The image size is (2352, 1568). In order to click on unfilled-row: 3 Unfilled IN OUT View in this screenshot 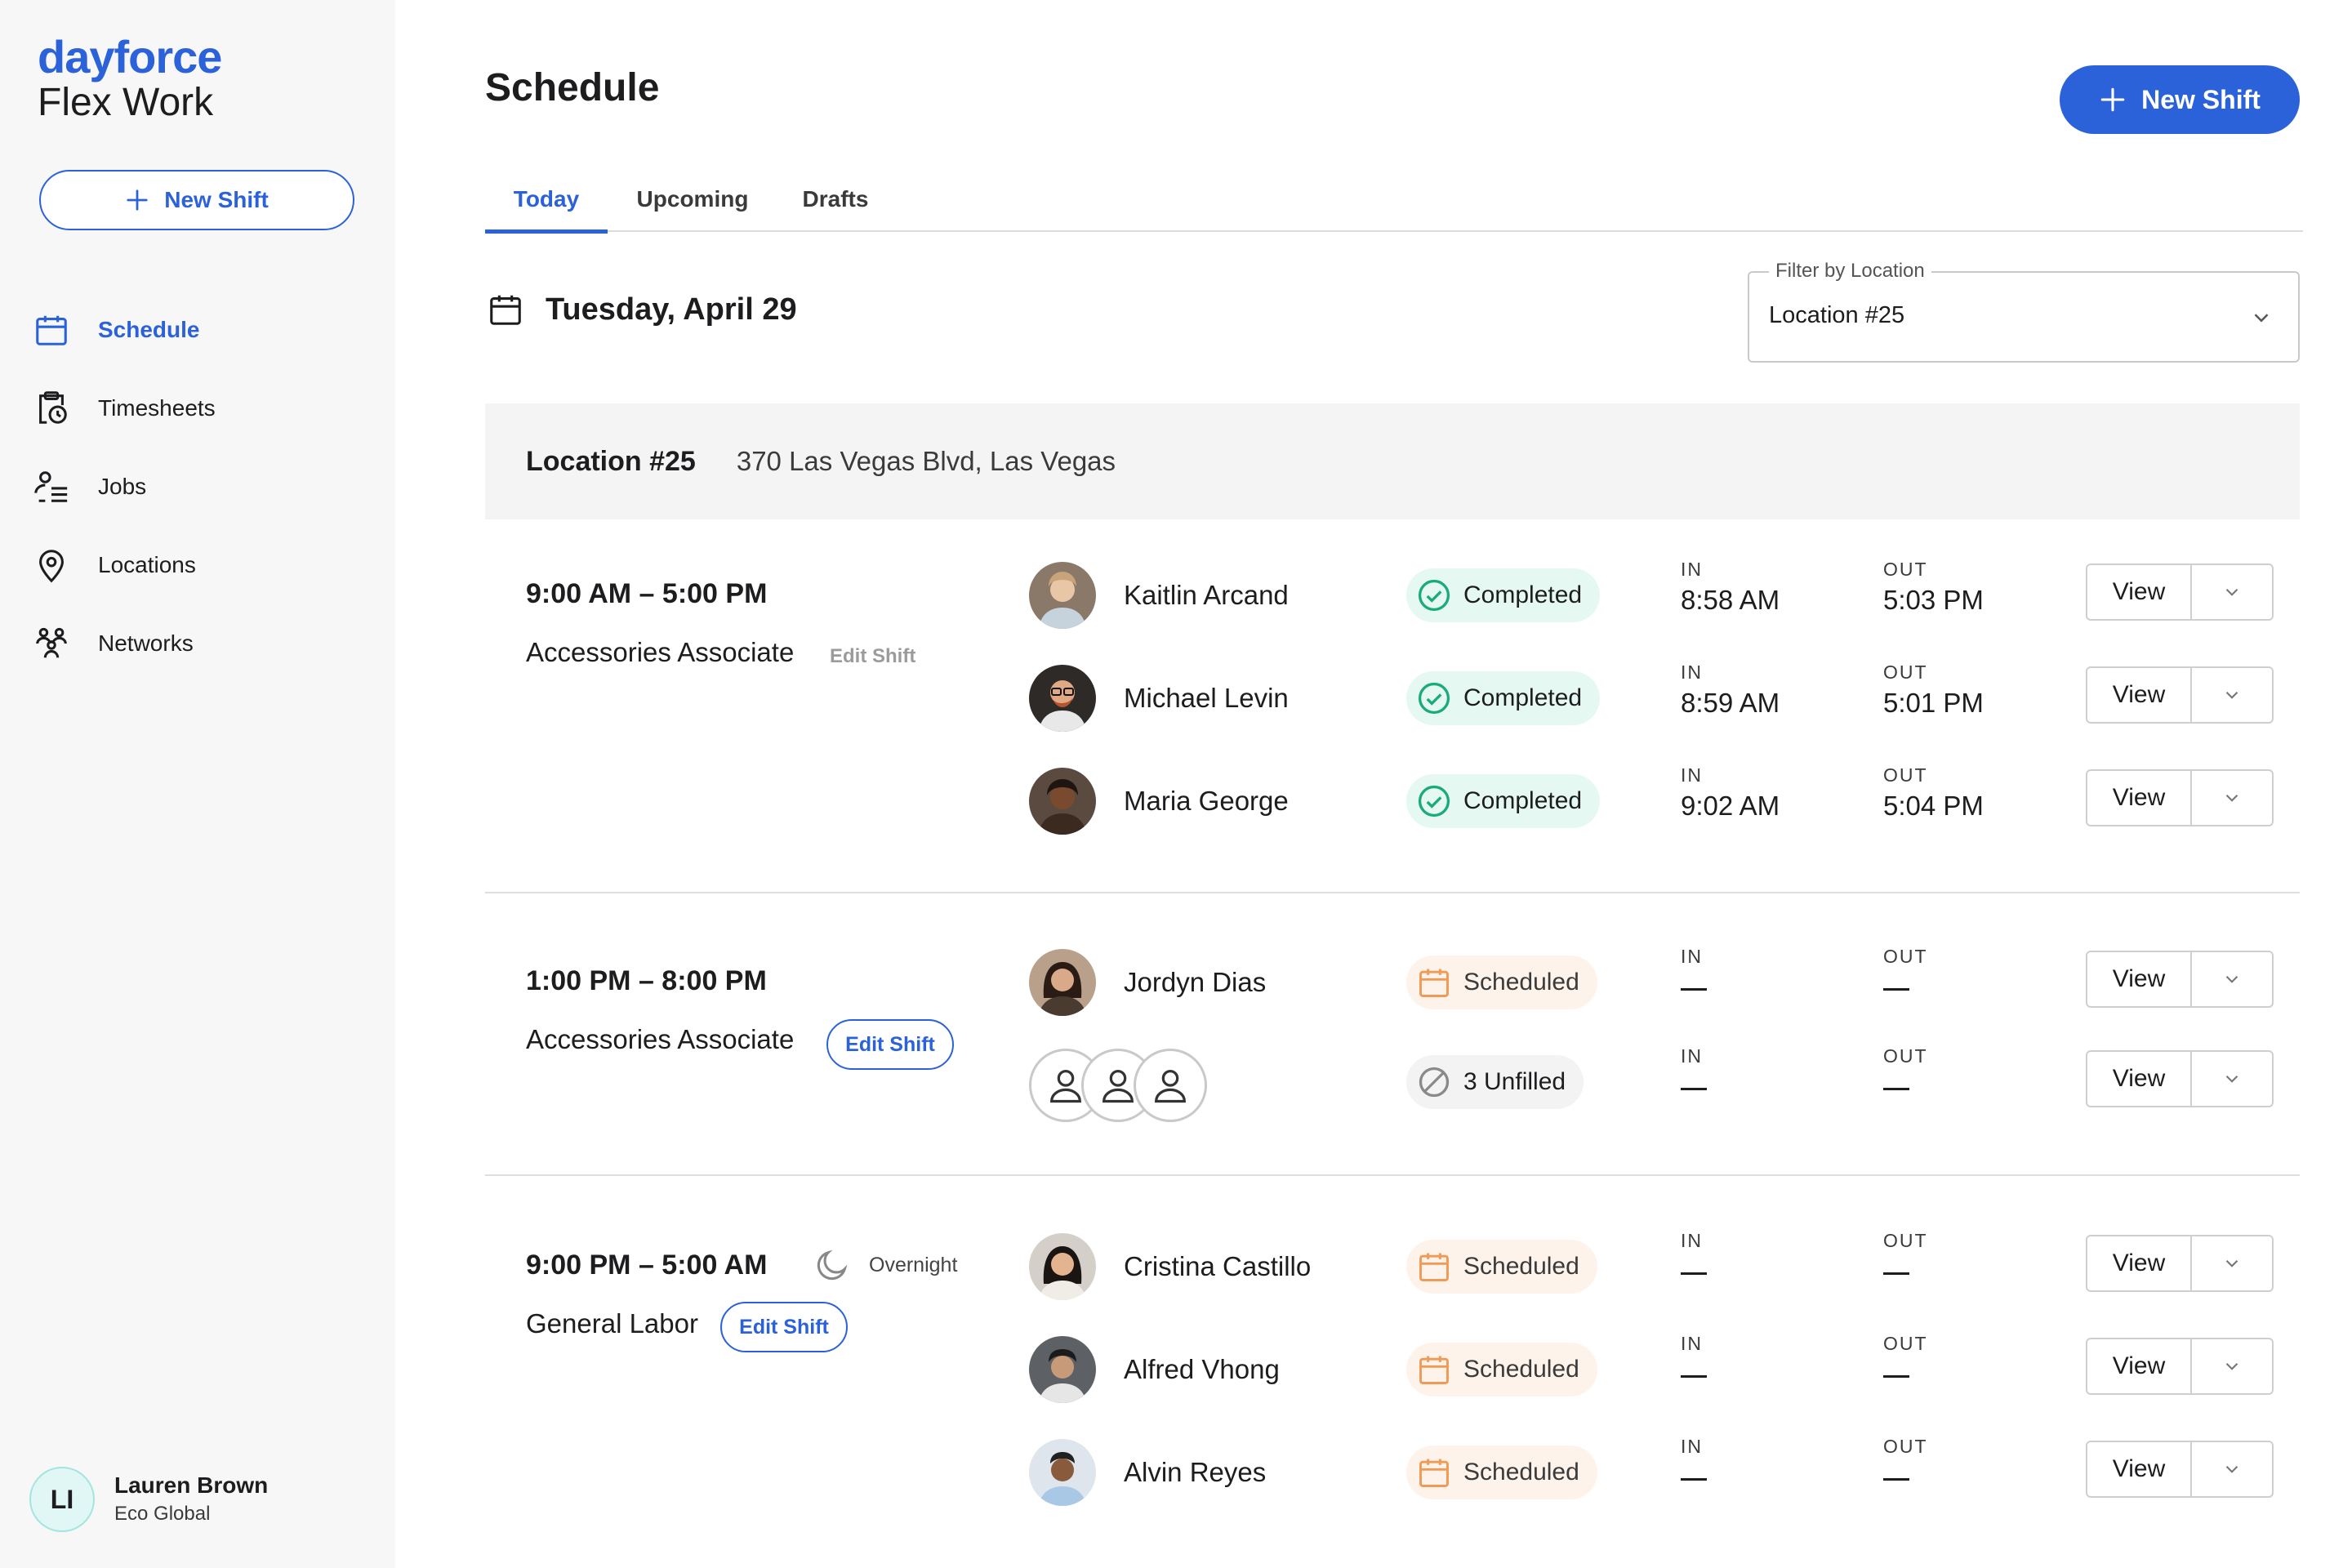, I will do `click(1658, 1083)`.